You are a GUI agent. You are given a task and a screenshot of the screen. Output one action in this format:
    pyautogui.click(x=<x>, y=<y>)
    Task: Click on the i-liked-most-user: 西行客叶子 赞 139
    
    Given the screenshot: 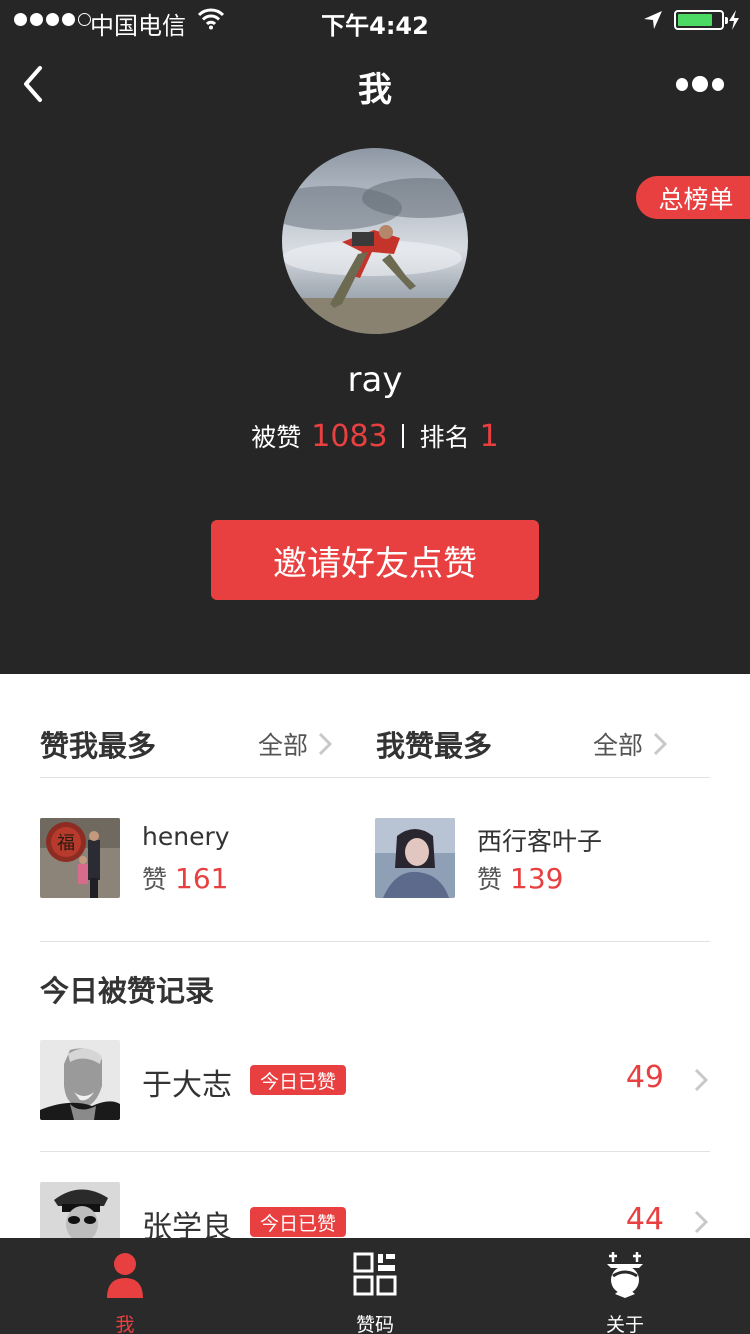 What is the action you would take?
    pyautogui.click(x=525, y=858)
    